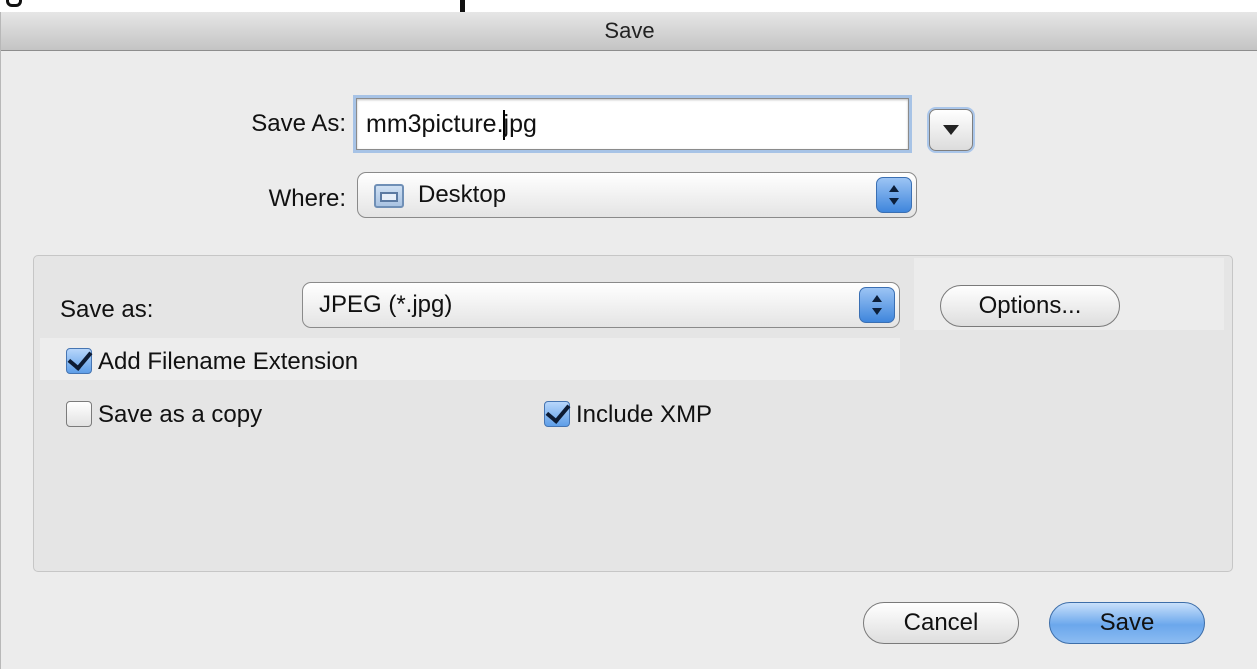 This screenshot has height=669, width=1257. What do you see at coordinates (520, 124) in the screenshot?
I see `filename-text-after-caret: jpg` at bounding box center [520, 124].